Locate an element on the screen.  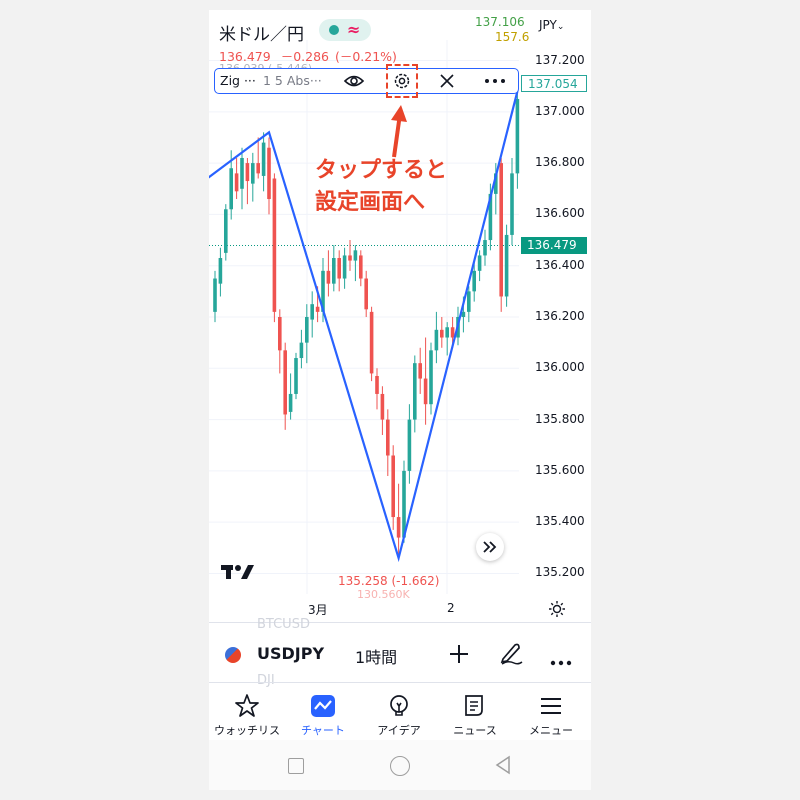
interval-button: 1時間 is located at coordinates (376, 656).